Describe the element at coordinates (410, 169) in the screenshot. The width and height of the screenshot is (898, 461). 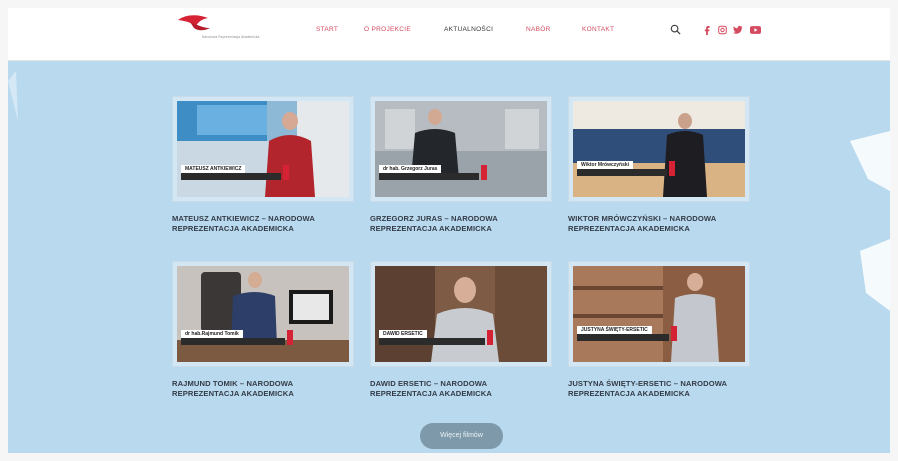
I see `name-tag: dr hab. Grzegorz Juras` at that location.